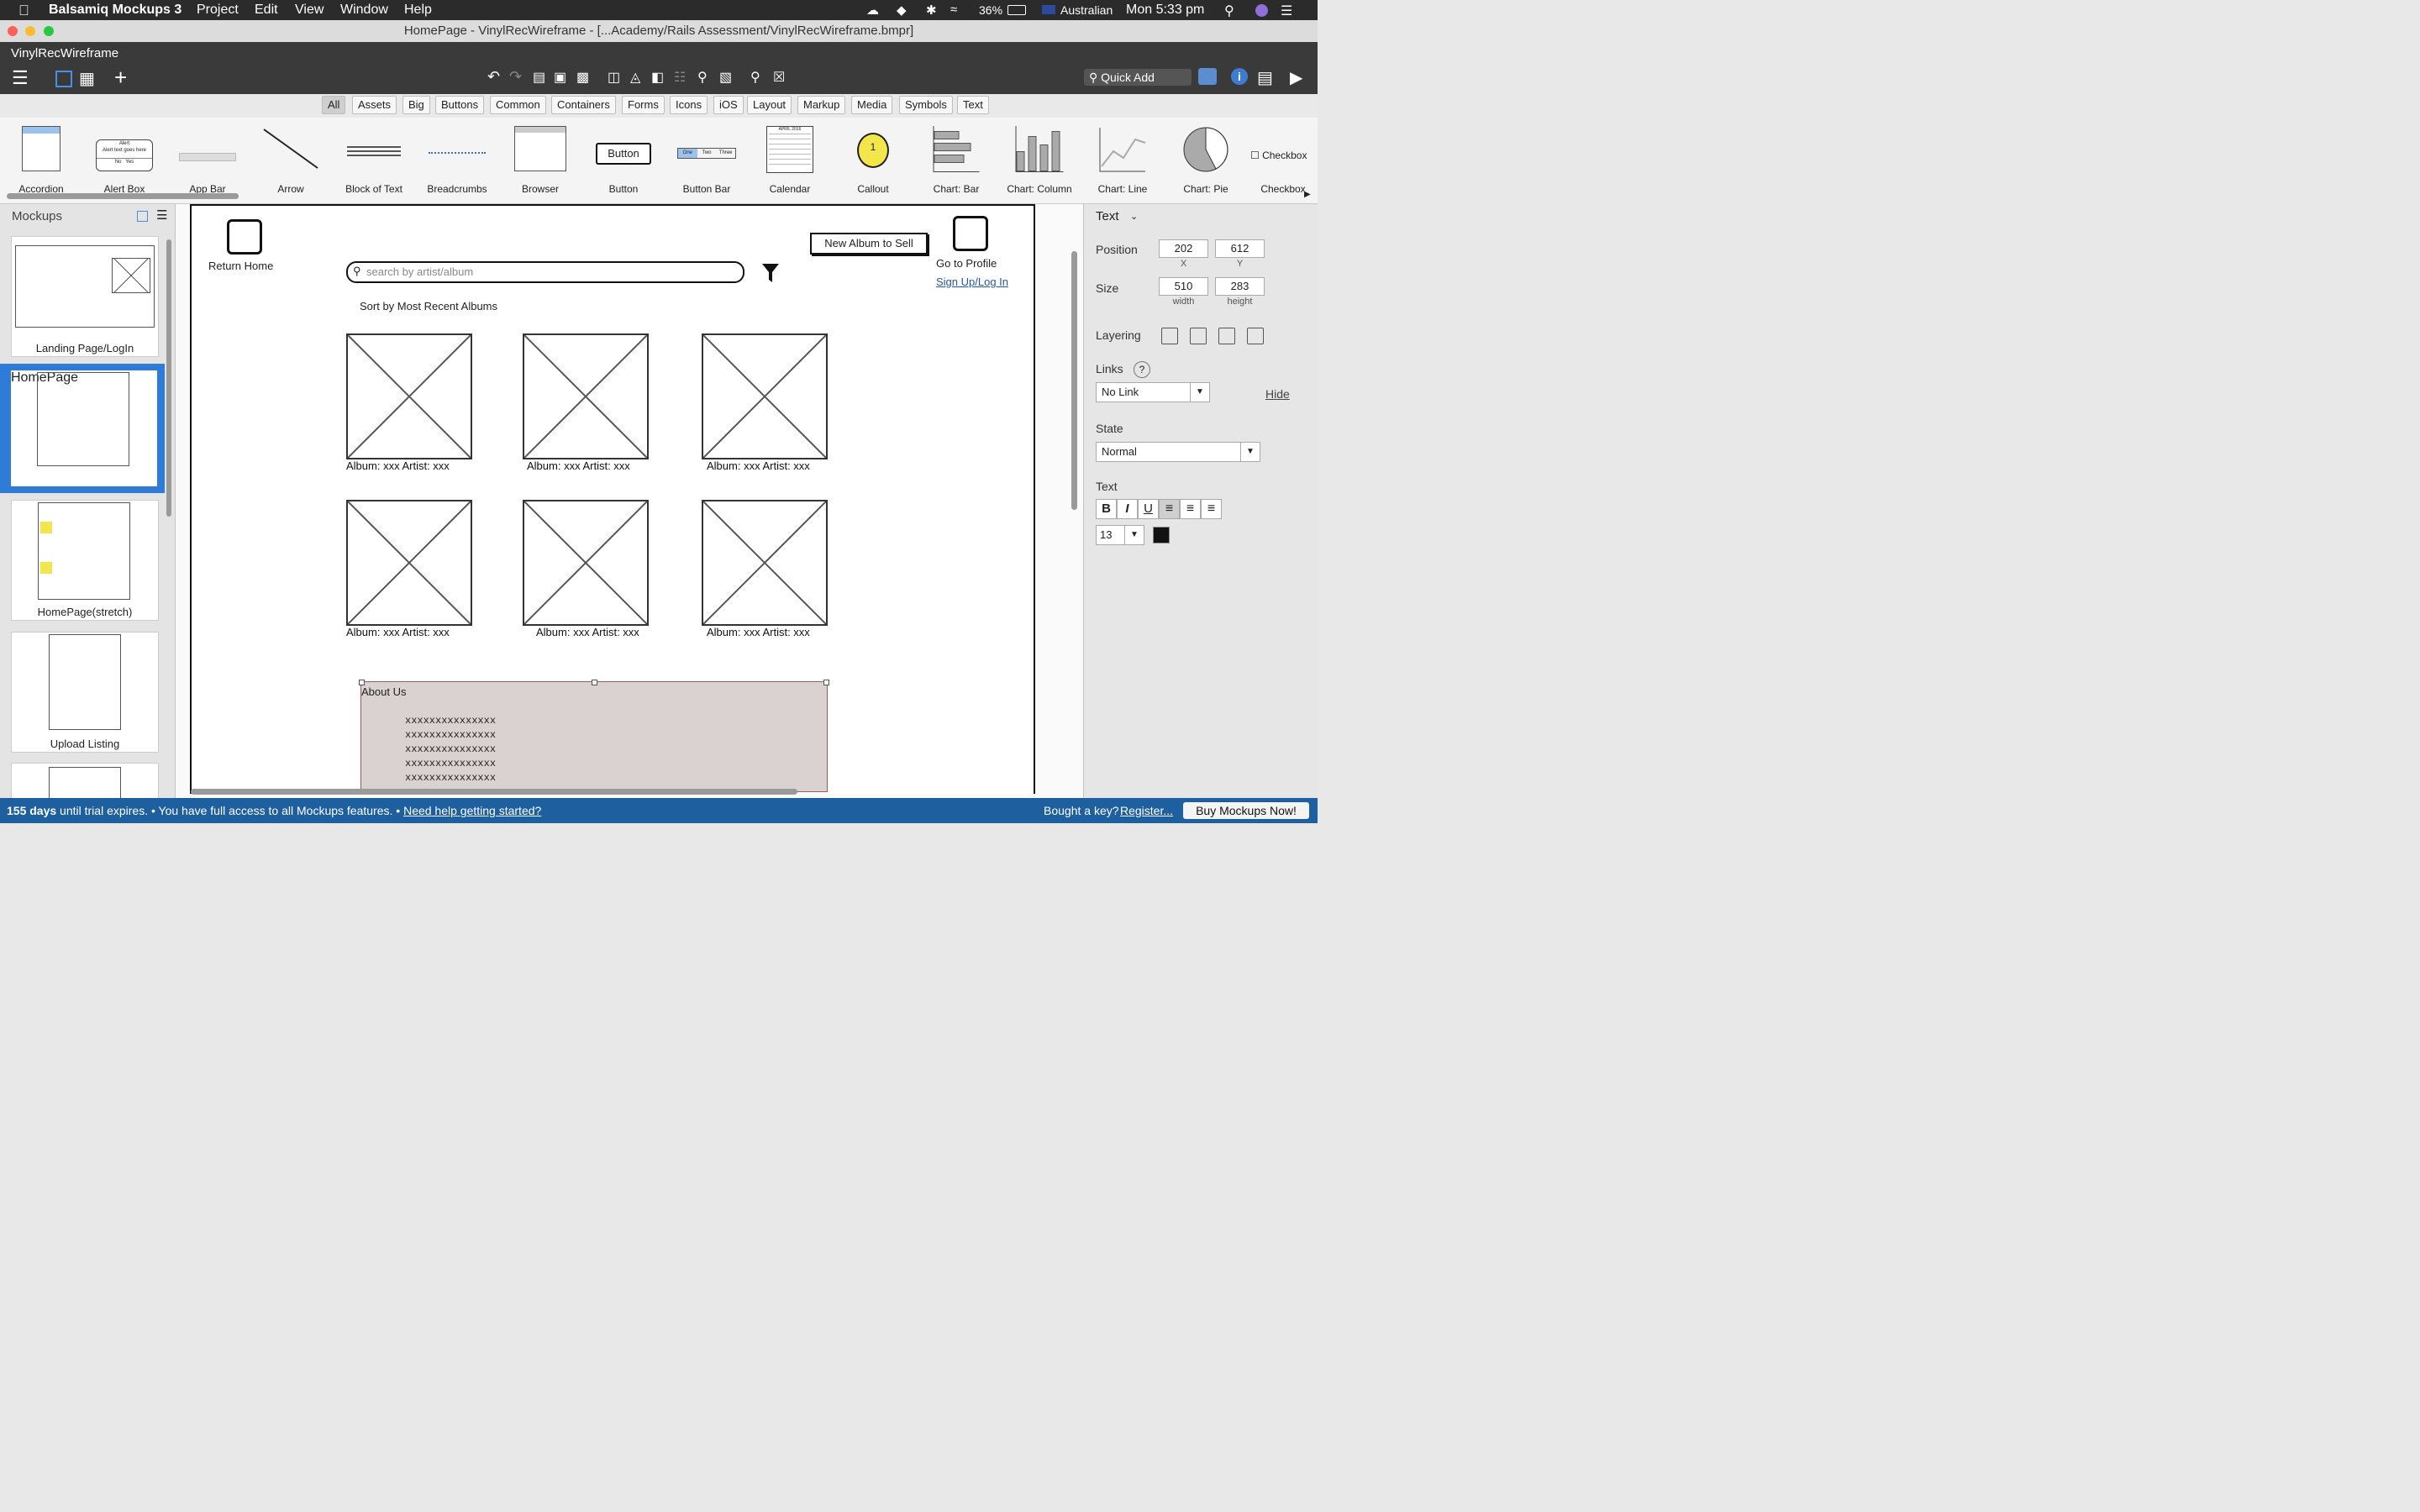 This screenshot has height=1512, width=2420. I want to click on input-source: Australian, so click(1086, 10).